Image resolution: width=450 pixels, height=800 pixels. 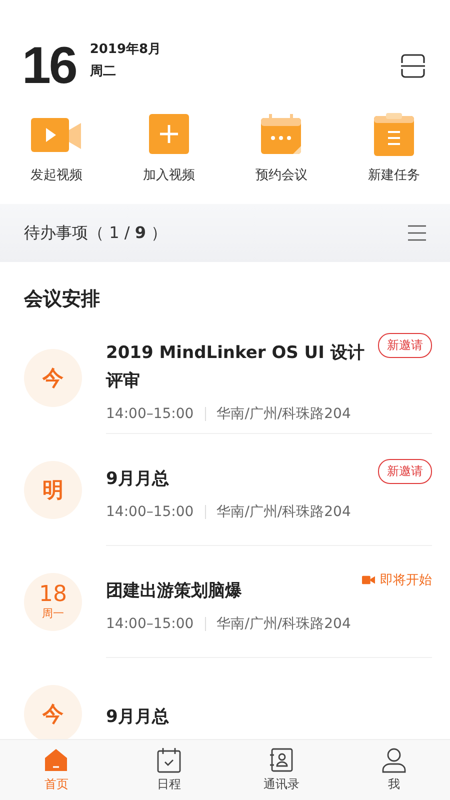 I want to click on scan-icon, so click(x=413, y=66).